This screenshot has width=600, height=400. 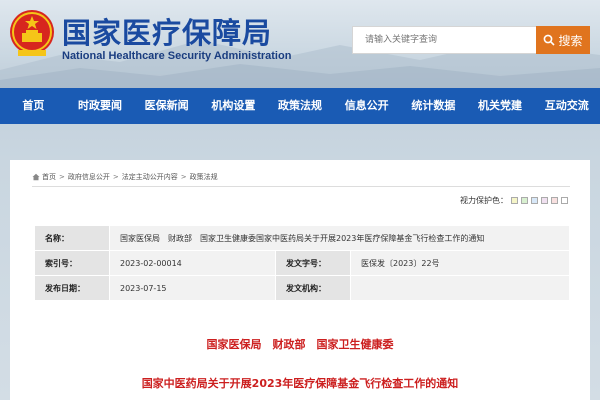 I want to click on index-label: 索引号：, so click(x=72, y=263).